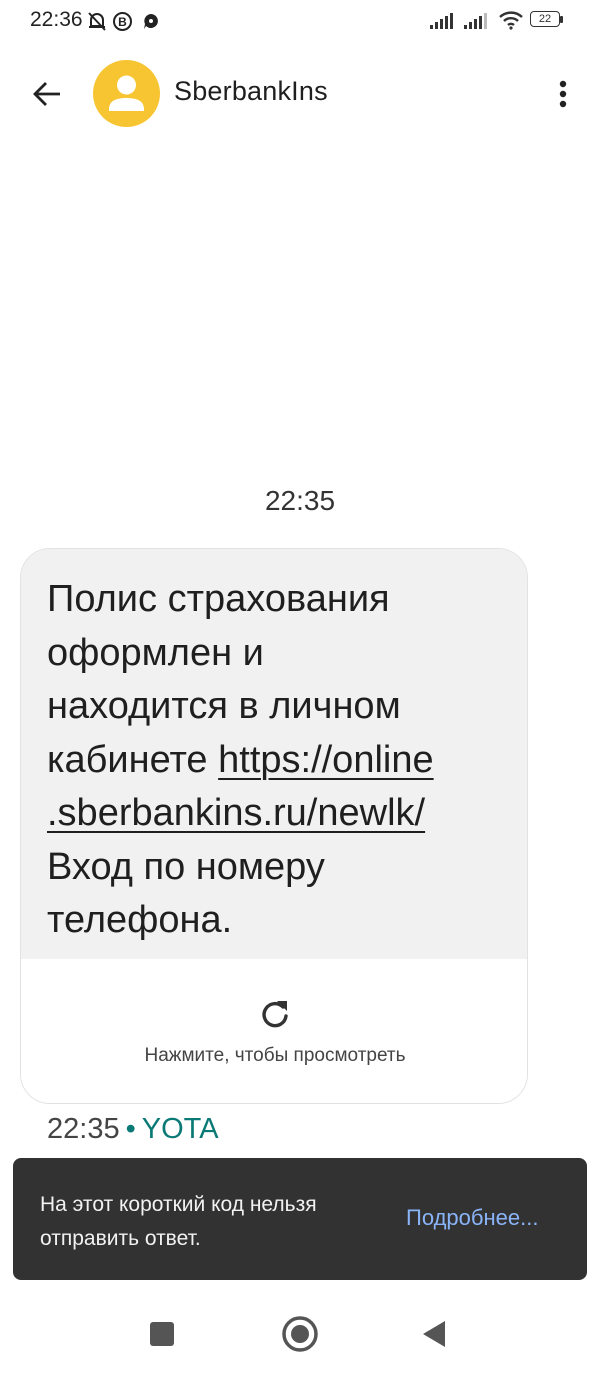 The image size is (600, 1373). I want to click on svg-text: B, so click(122, 22).